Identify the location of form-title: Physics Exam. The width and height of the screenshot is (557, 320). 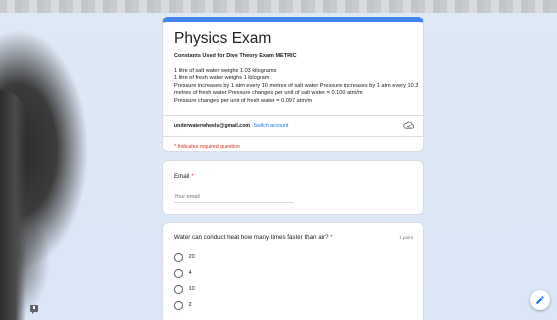
(223, 38).